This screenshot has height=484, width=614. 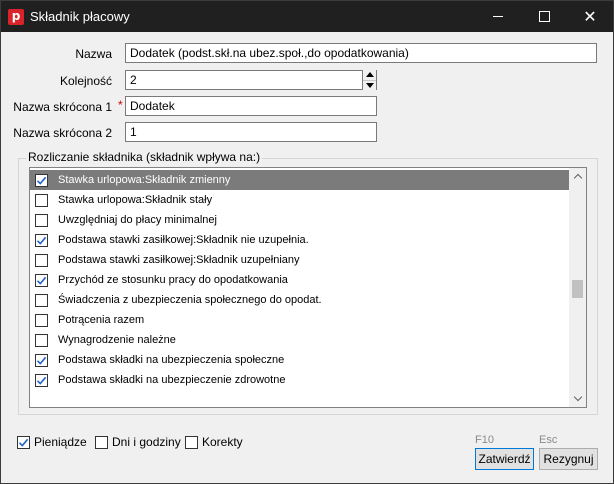 What do you see at coordinates (222, 442) in the screenshot?
I see `corrections-label: Korekty` at bounding box center [222, 442].